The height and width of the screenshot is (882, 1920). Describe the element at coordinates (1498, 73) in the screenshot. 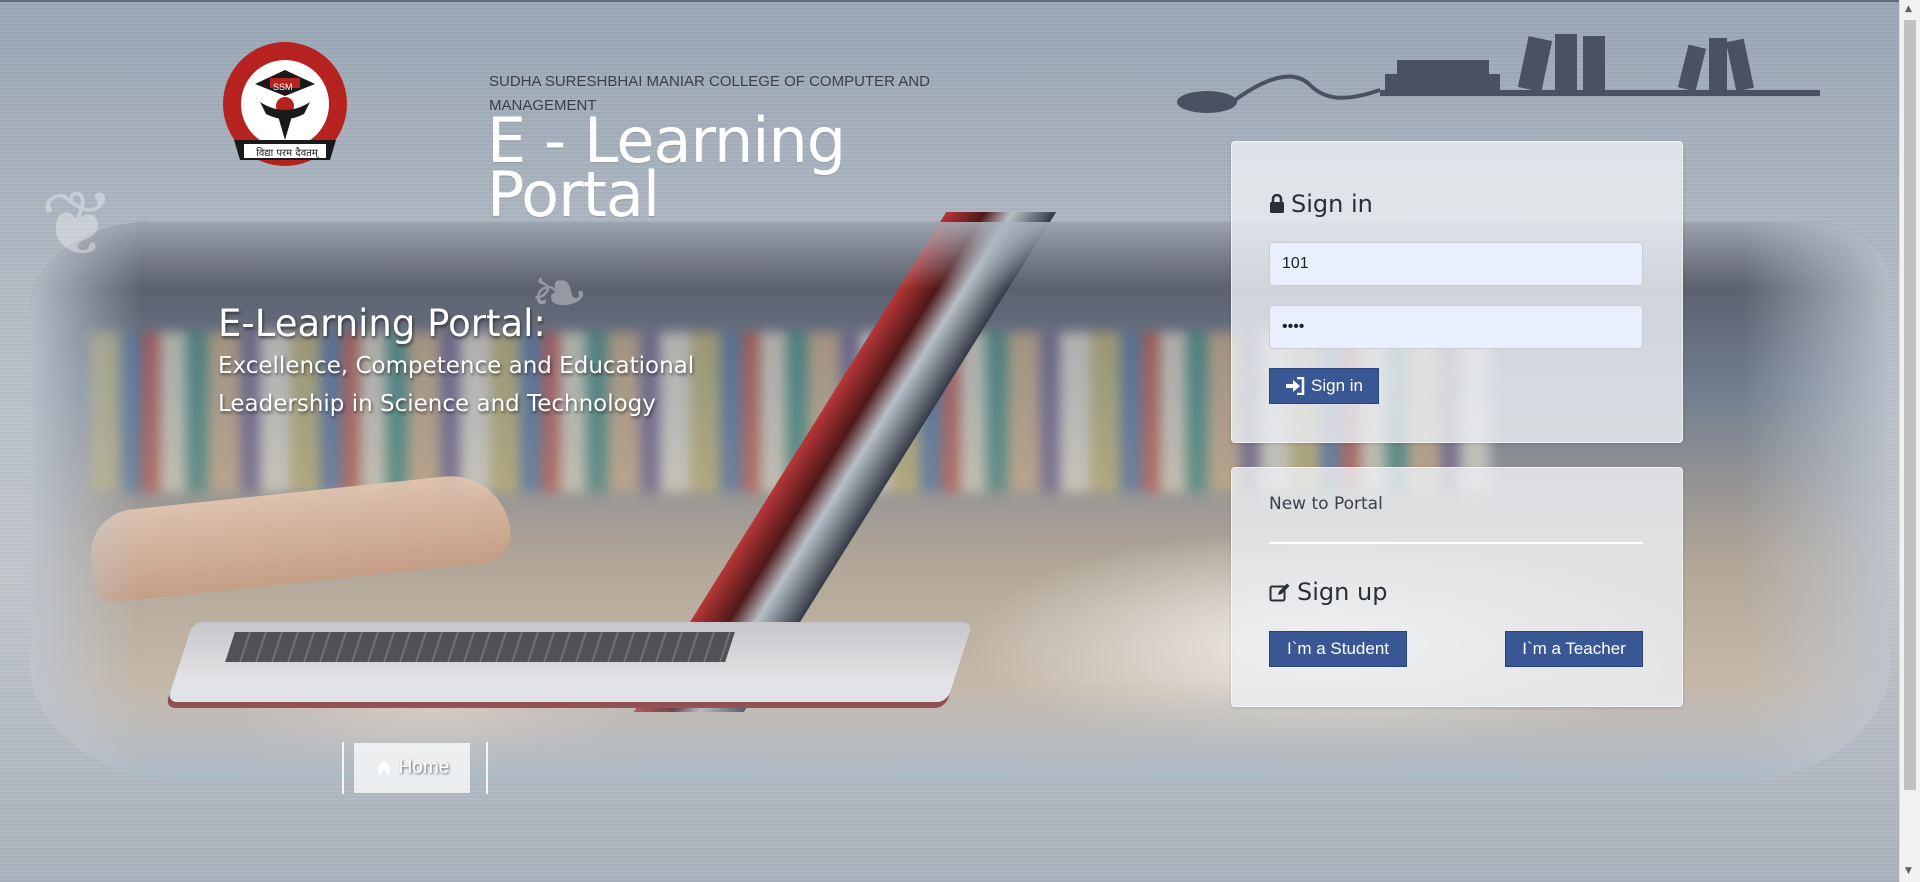

I see `books-shelf-illustration` at that location.